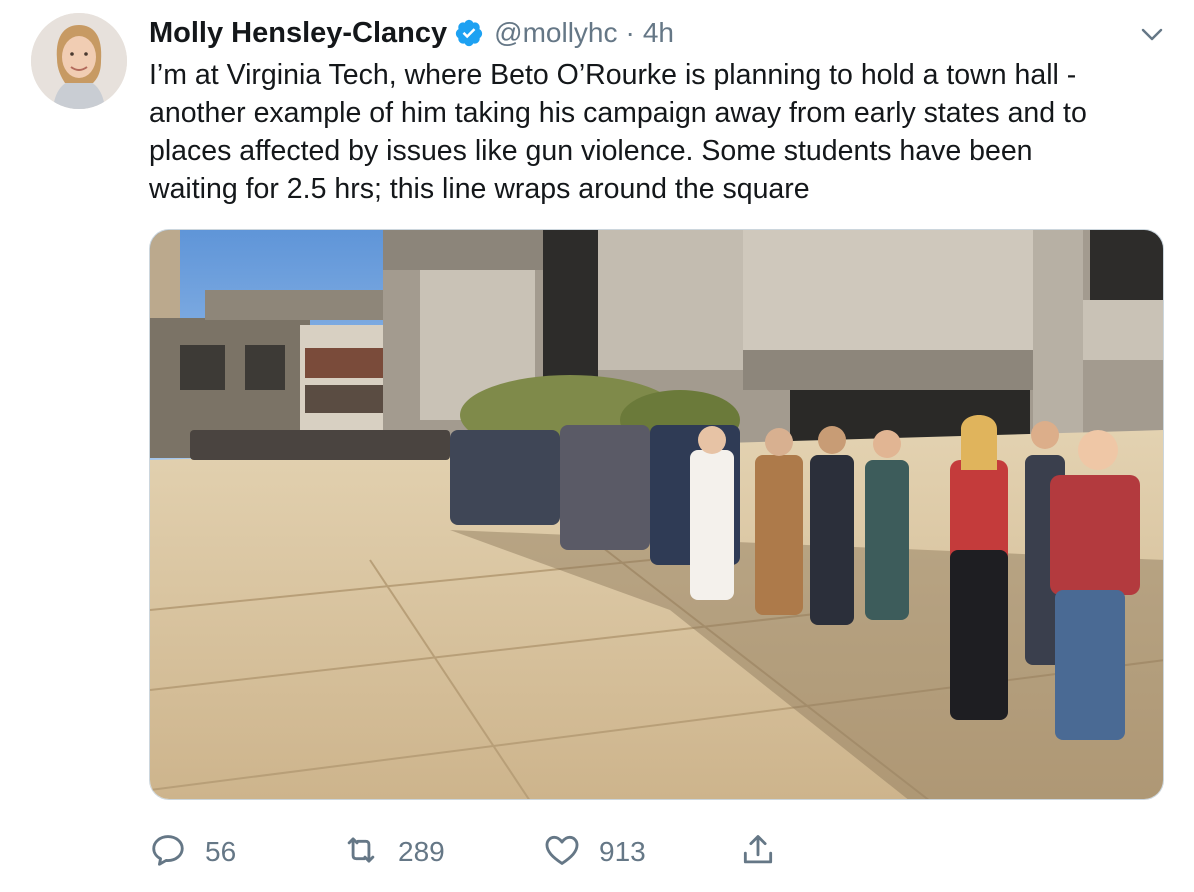  What do you see at coordinates (594, 852) in the screenshot?
I see `like-button: 913` at bounding box center [594, 852].